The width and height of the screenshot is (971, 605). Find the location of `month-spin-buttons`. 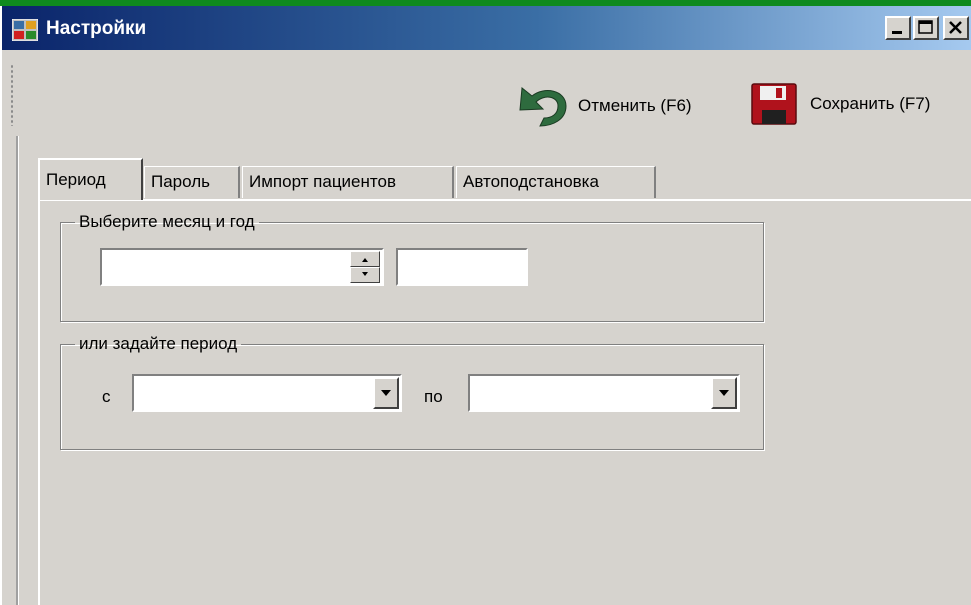

month-spin-buttons is located at coordinates (365, 267).